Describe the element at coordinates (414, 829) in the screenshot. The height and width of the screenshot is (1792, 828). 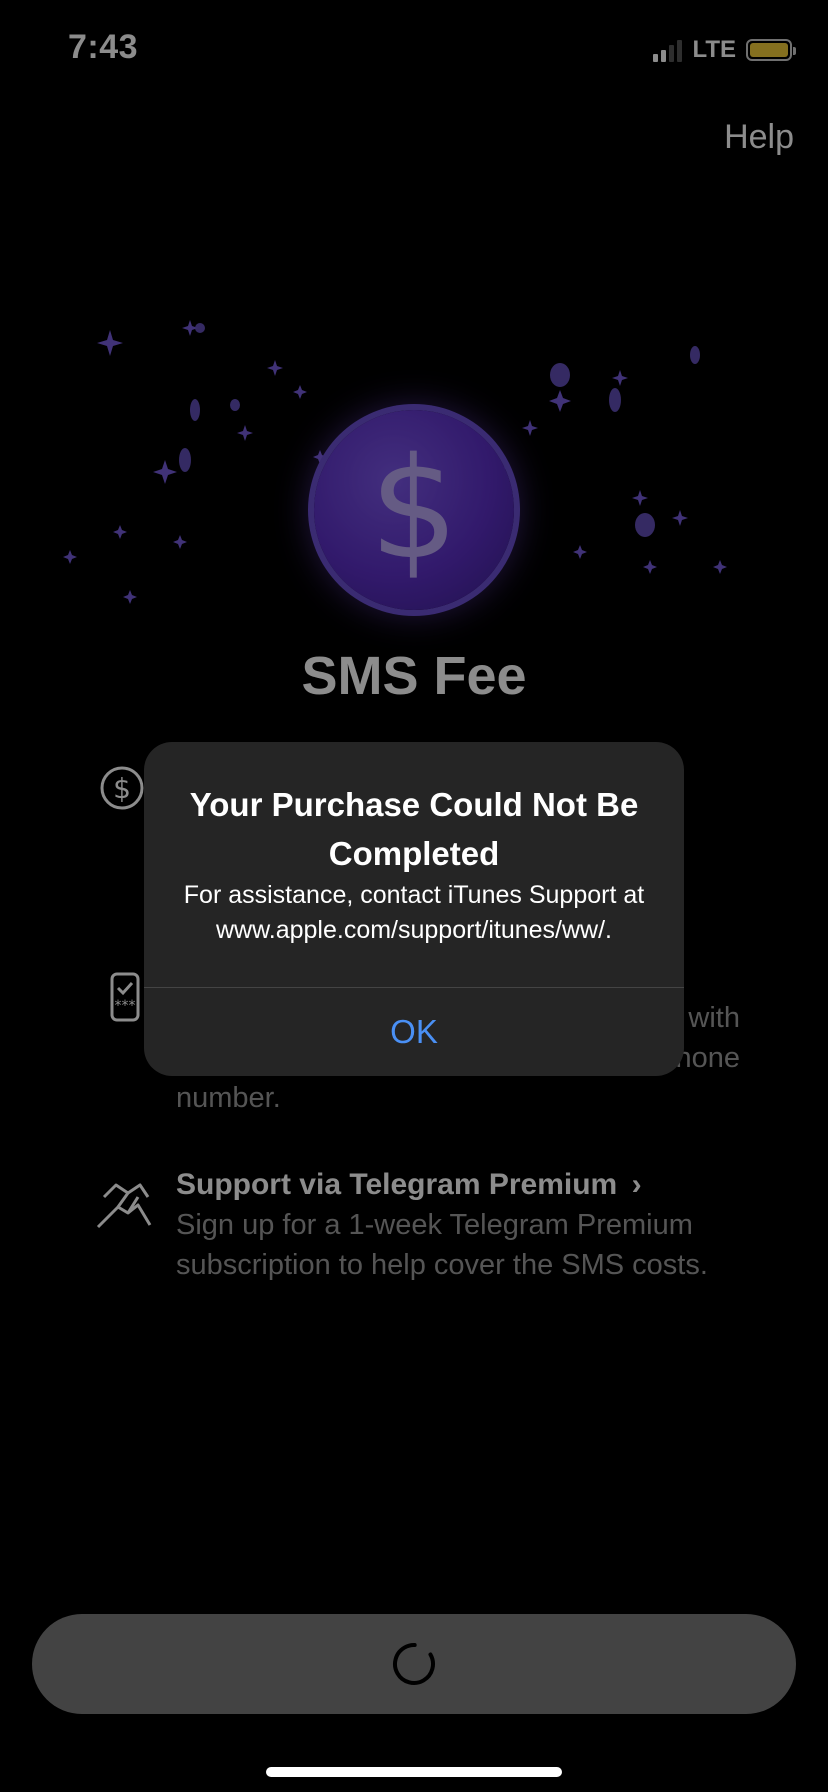
I see `alert-title: Your Purchase Could Not Be Completed` at that location.